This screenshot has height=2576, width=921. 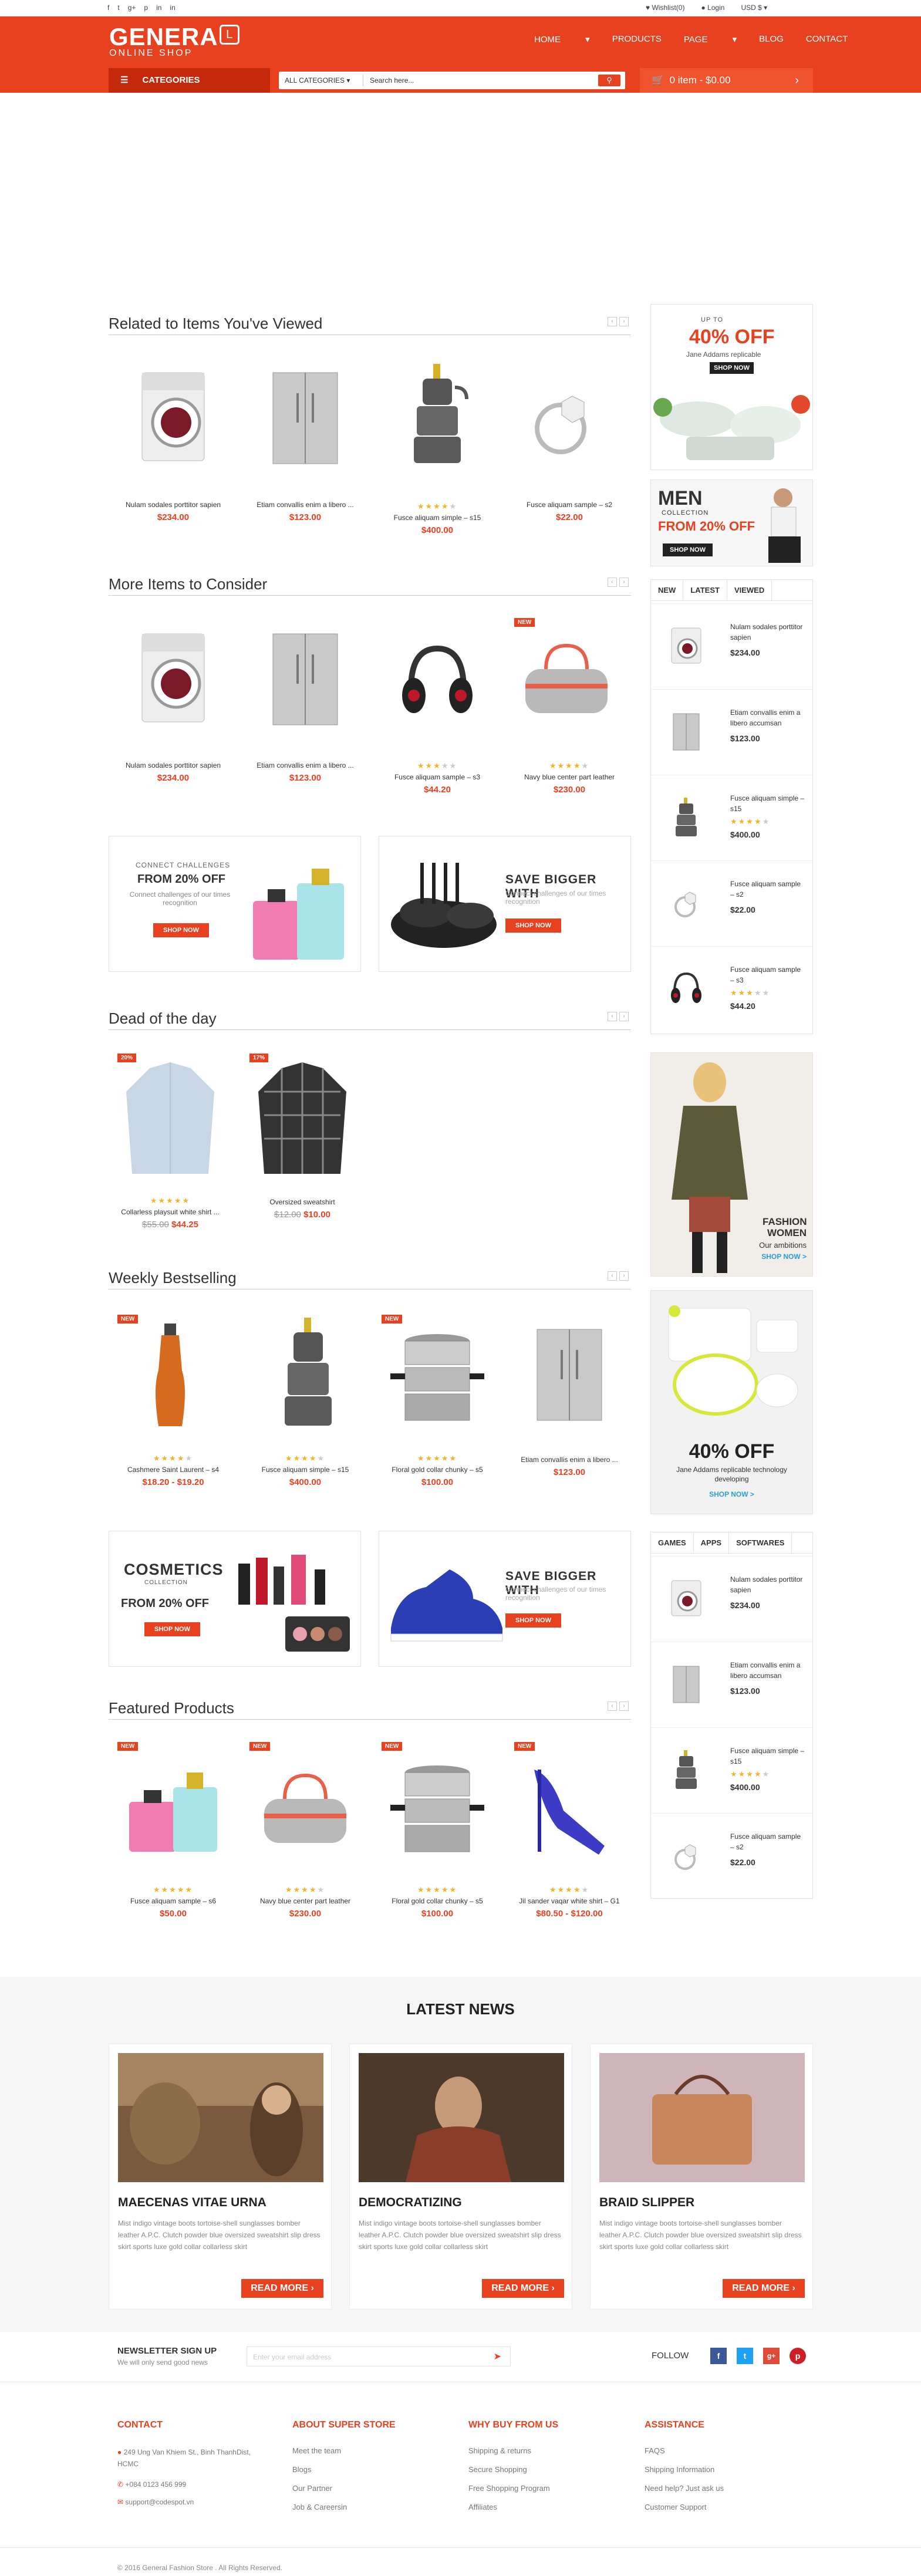 What do you see at coordinates (667, 590) in the screenshot?
I see `tab-new: NEW` at bounding box center [667, 590].